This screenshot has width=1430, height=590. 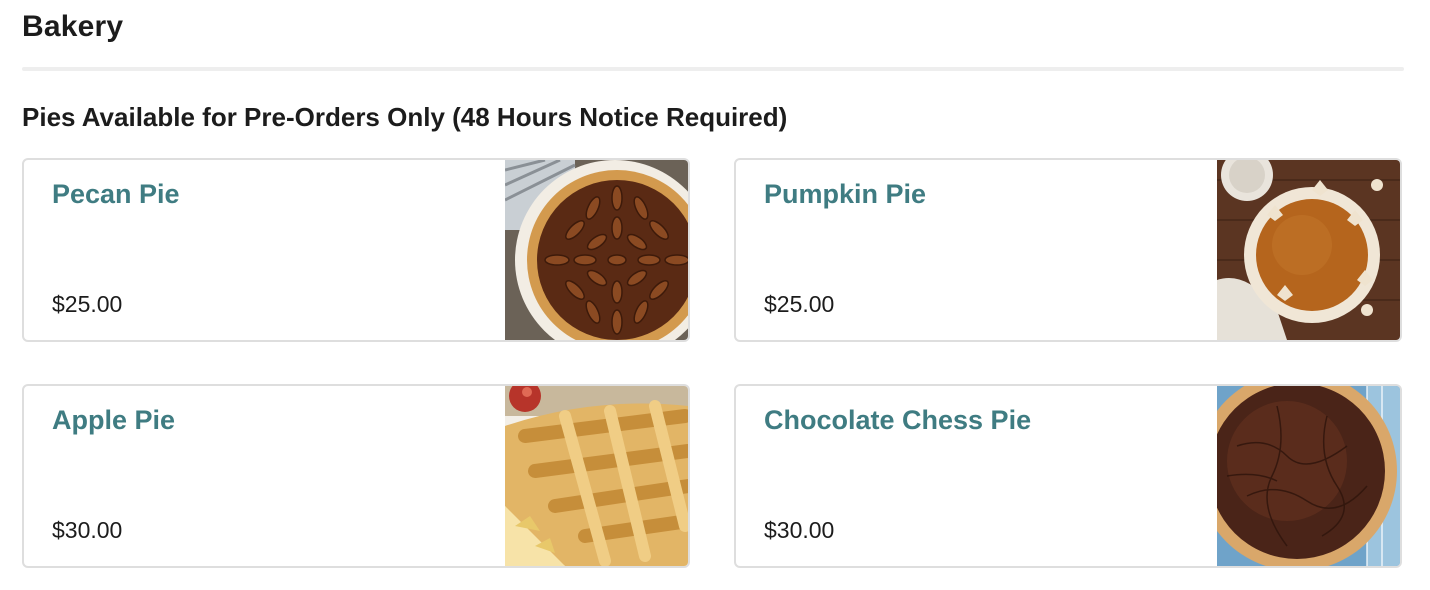 I want to click on pumpkin-pie-photo, so click(x=1308, y=250).